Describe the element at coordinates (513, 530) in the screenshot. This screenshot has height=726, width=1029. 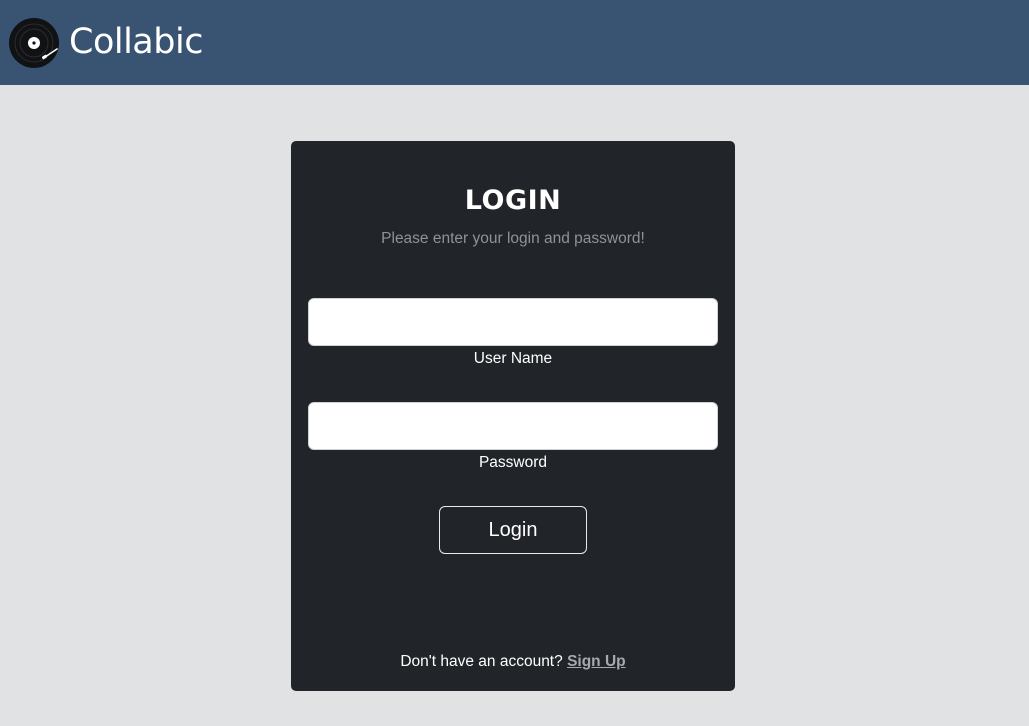
I see `login-button: Login` at that location.